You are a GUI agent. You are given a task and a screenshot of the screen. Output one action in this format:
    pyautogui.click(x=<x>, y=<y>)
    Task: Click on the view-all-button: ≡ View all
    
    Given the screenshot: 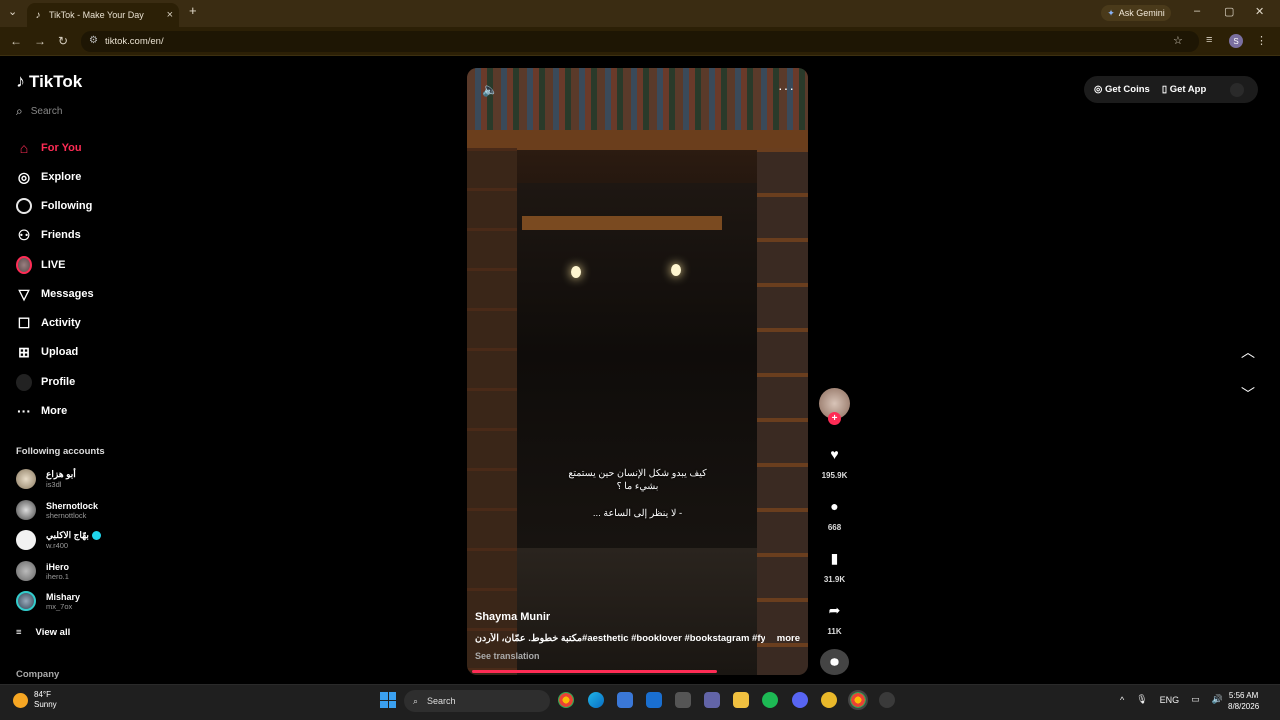 What is the action you would take?
    pyautogui.click(x=43, y=632)
    